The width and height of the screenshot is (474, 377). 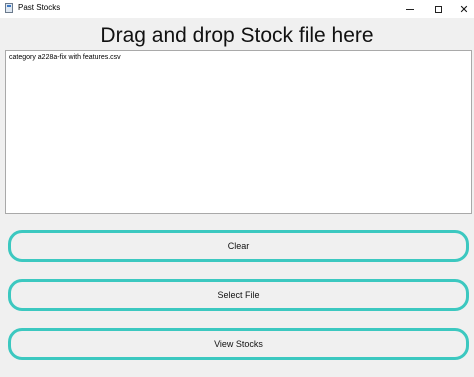 I want to click on maximize-icon, so click(x=438, y=9).